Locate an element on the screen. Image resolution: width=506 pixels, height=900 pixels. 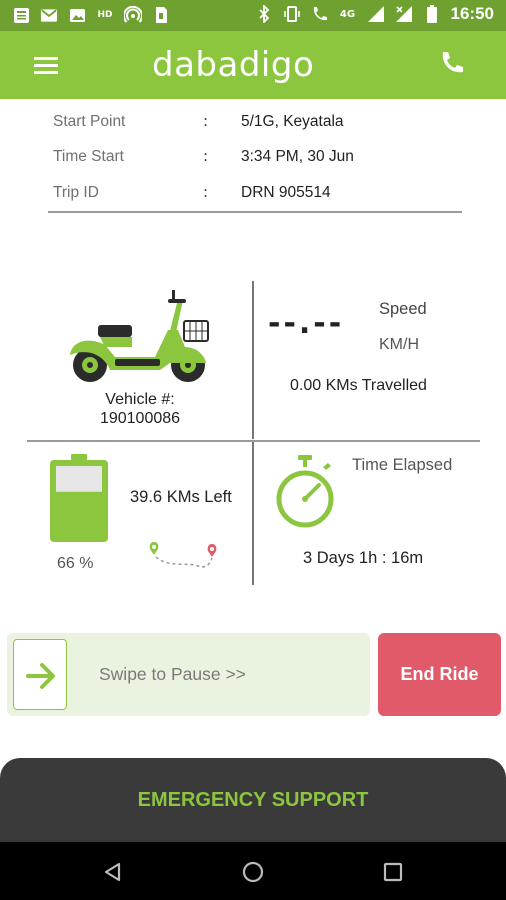
home-icon is located at coordinates (253, 872).